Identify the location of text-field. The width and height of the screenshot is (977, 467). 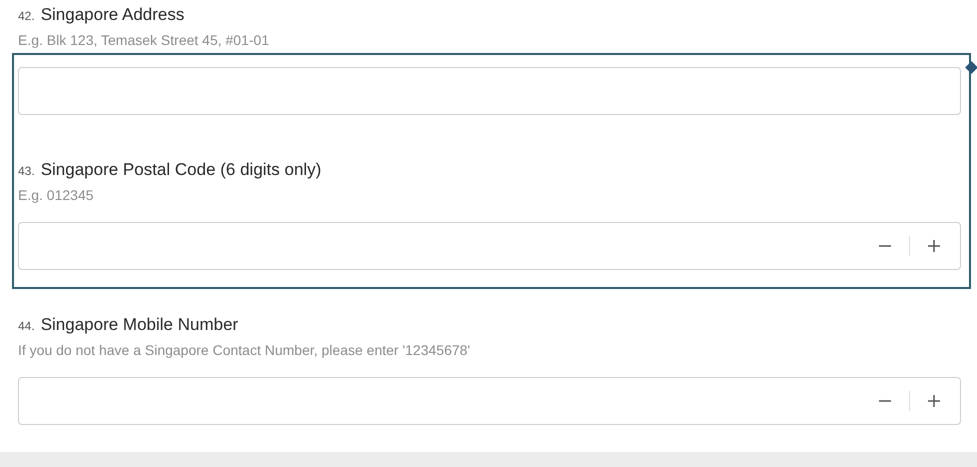
(489, 91).